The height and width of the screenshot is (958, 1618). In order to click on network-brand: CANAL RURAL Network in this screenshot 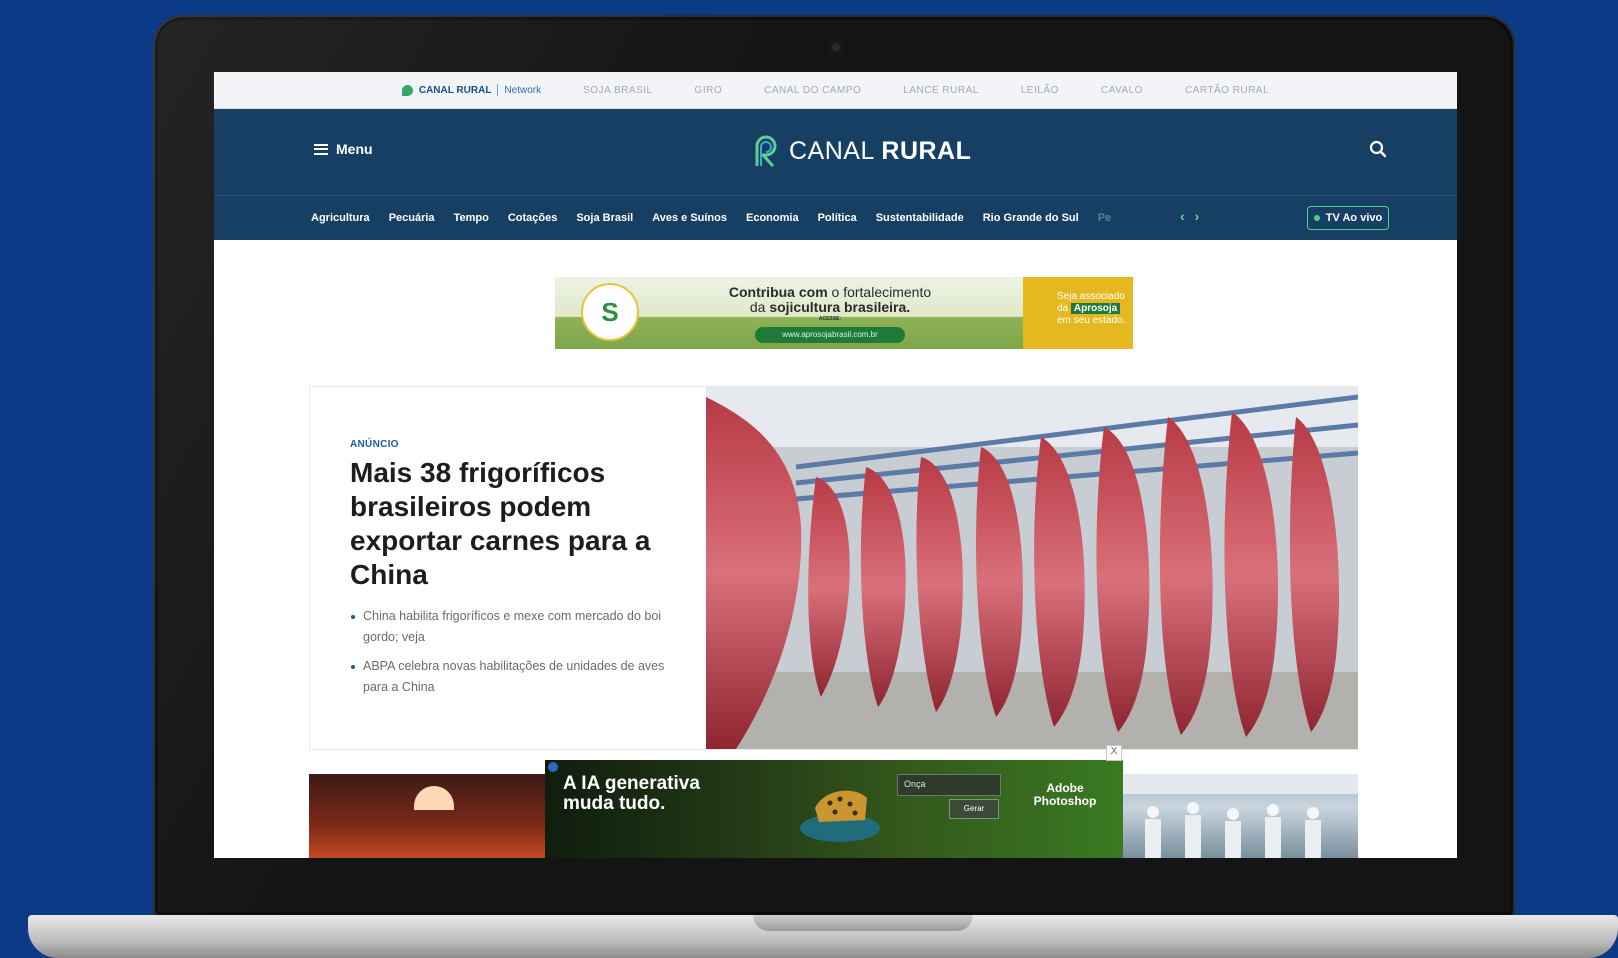, I will do `click(471, 90)`.